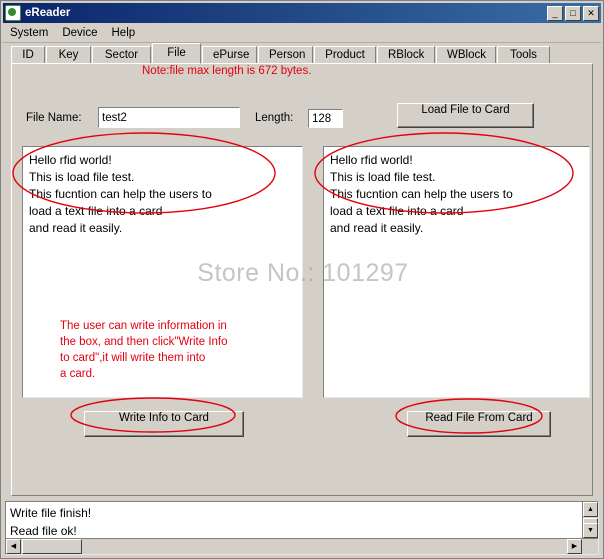 The width and height of the screenshot is (604, 559). What do you see at coordinates (302, 528) in the screenshot?
I see `status-log-box: Write file finish! Read file ok! ▲ ▼ ◀ ▶` at bounding box center [302, 528].